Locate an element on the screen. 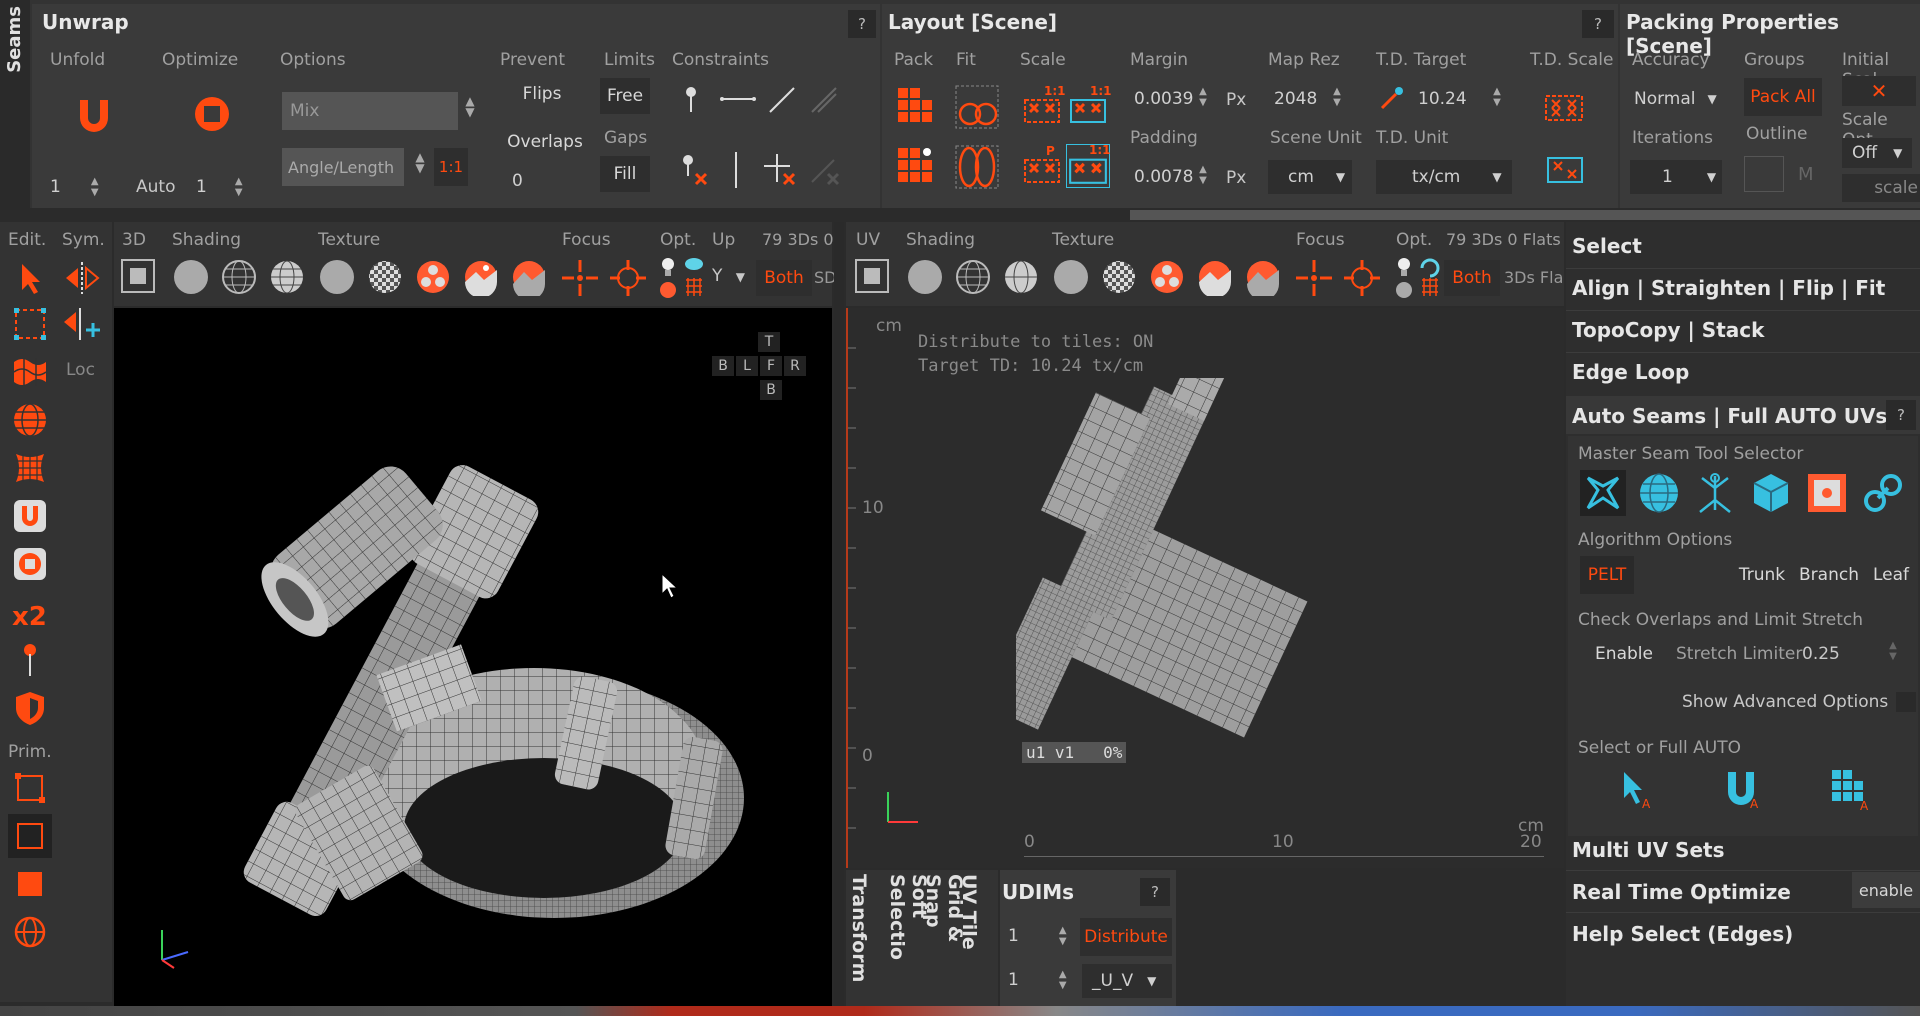 This screenshot has height=1016, width=1920. iterations-field: 1 ▲ ▼ is located at coordinates (78, 187).